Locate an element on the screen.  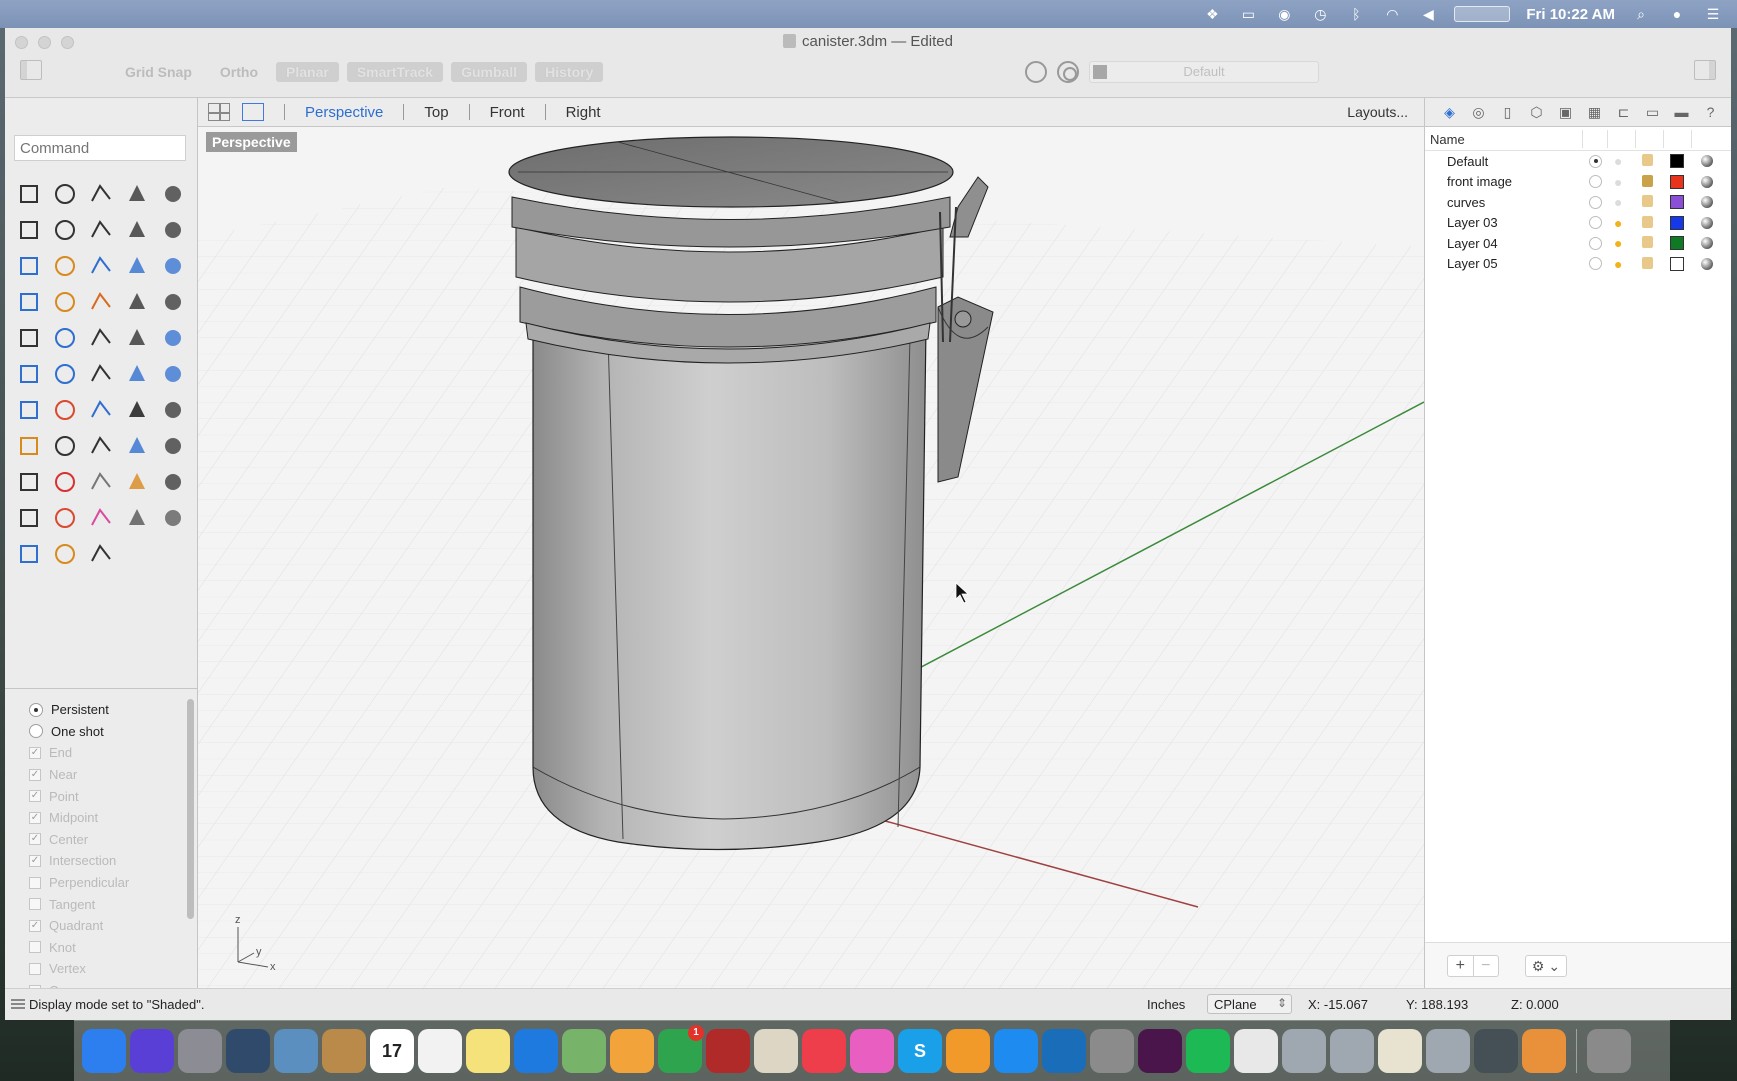
smarttrack-toggle: SmartTrack is located at coordinates (395, 72).